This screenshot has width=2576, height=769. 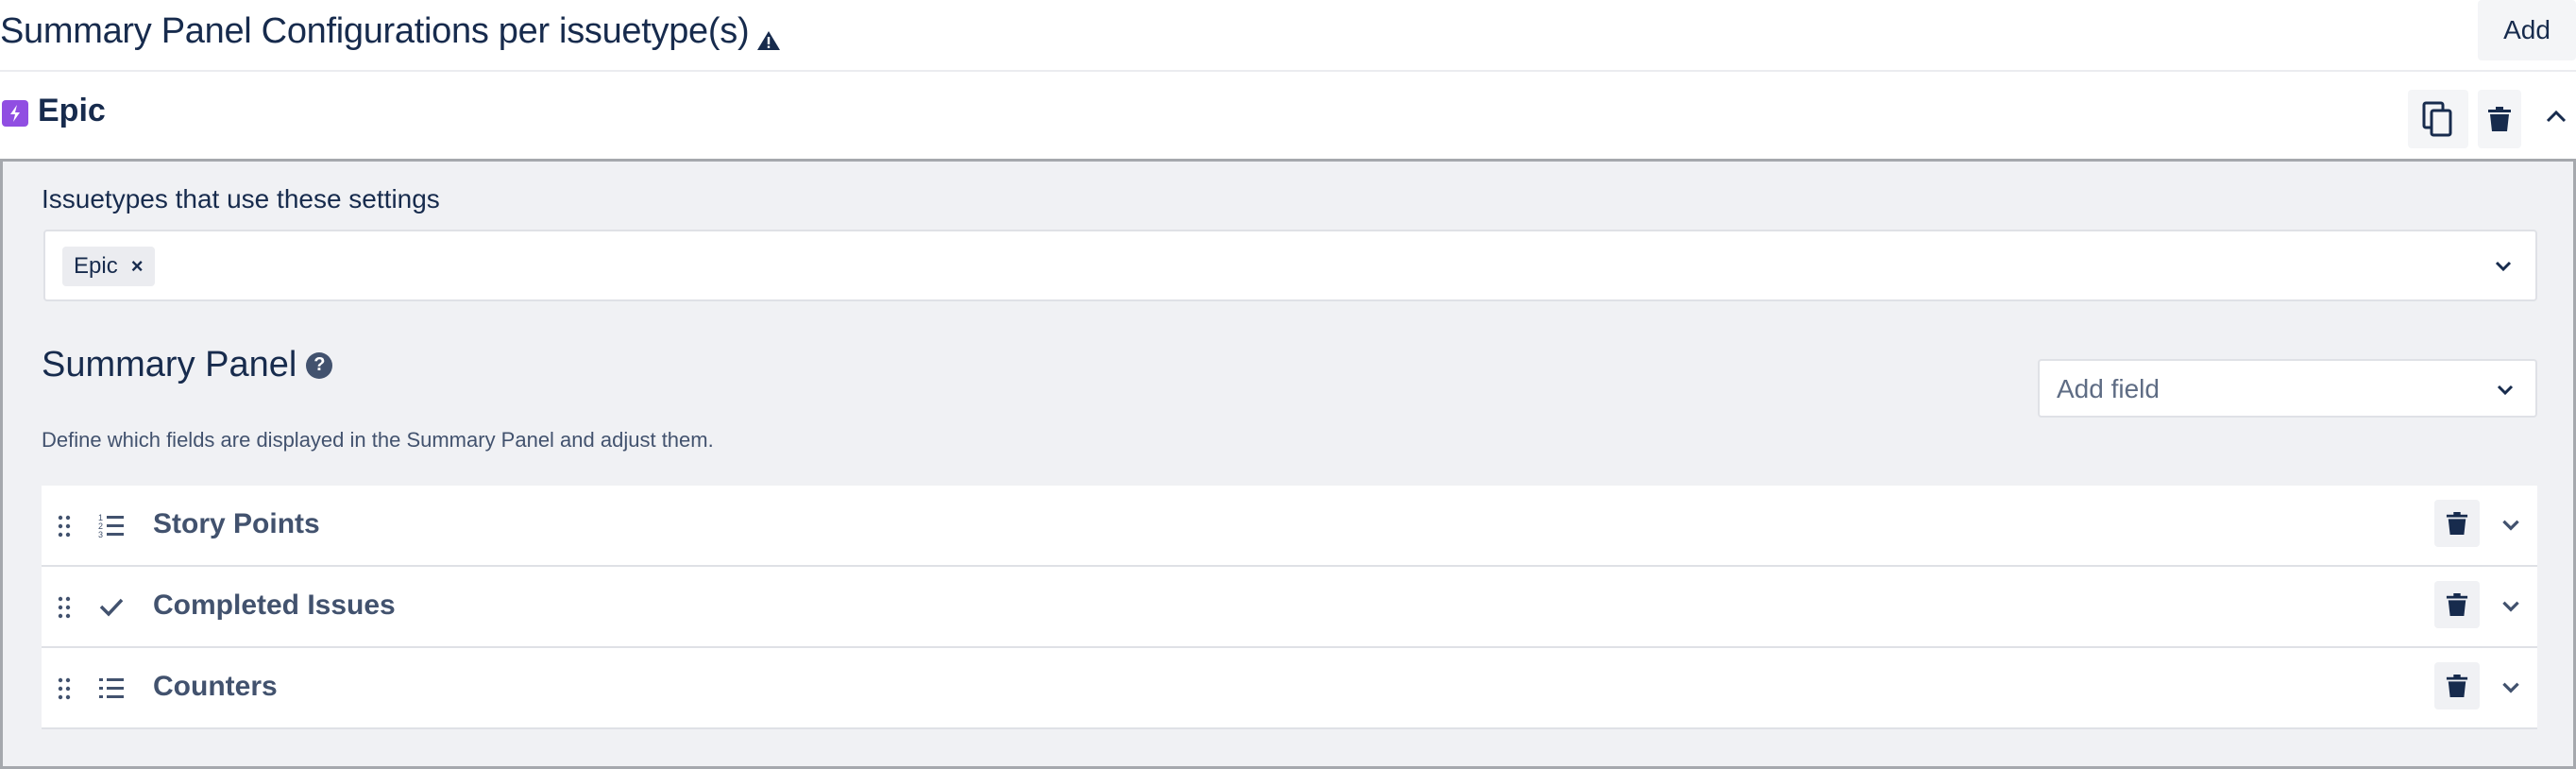 What do you see at coordinates (215, 686) in the screenshot?
I see `field-name: Counters` at bounding box center [215, 686].